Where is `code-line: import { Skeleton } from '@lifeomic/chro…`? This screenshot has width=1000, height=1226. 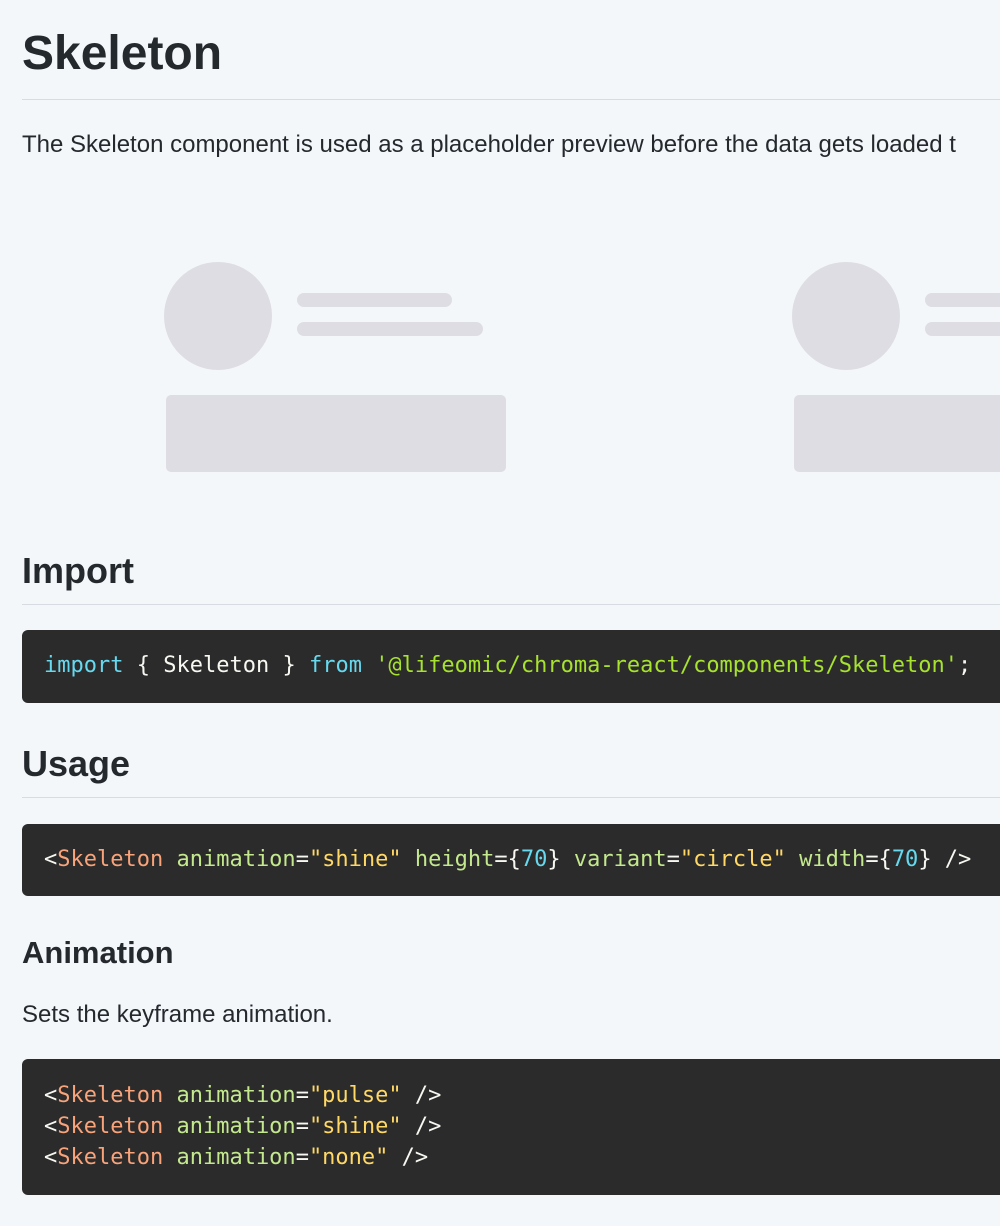 code-line: import { Skeleton } from '@lifeomic/chro… is located at coordinates (522, 665).